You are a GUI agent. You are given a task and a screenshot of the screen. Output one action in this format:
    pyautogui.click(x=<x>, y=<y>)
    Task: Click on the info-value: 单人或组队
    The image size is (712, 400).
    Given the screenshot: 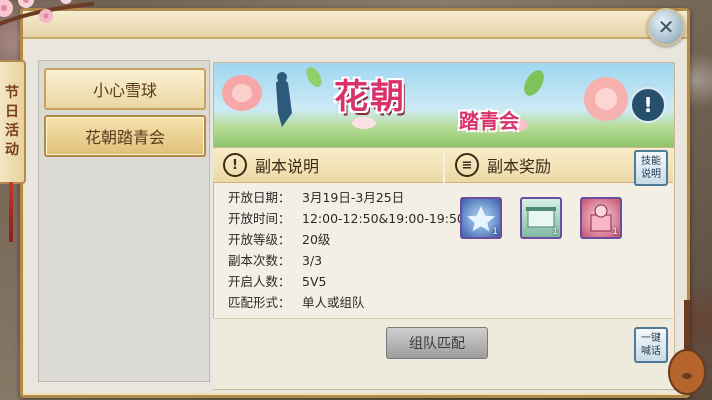 What is the action you would take?
    pyautogui.click(x=333, y=302)
    